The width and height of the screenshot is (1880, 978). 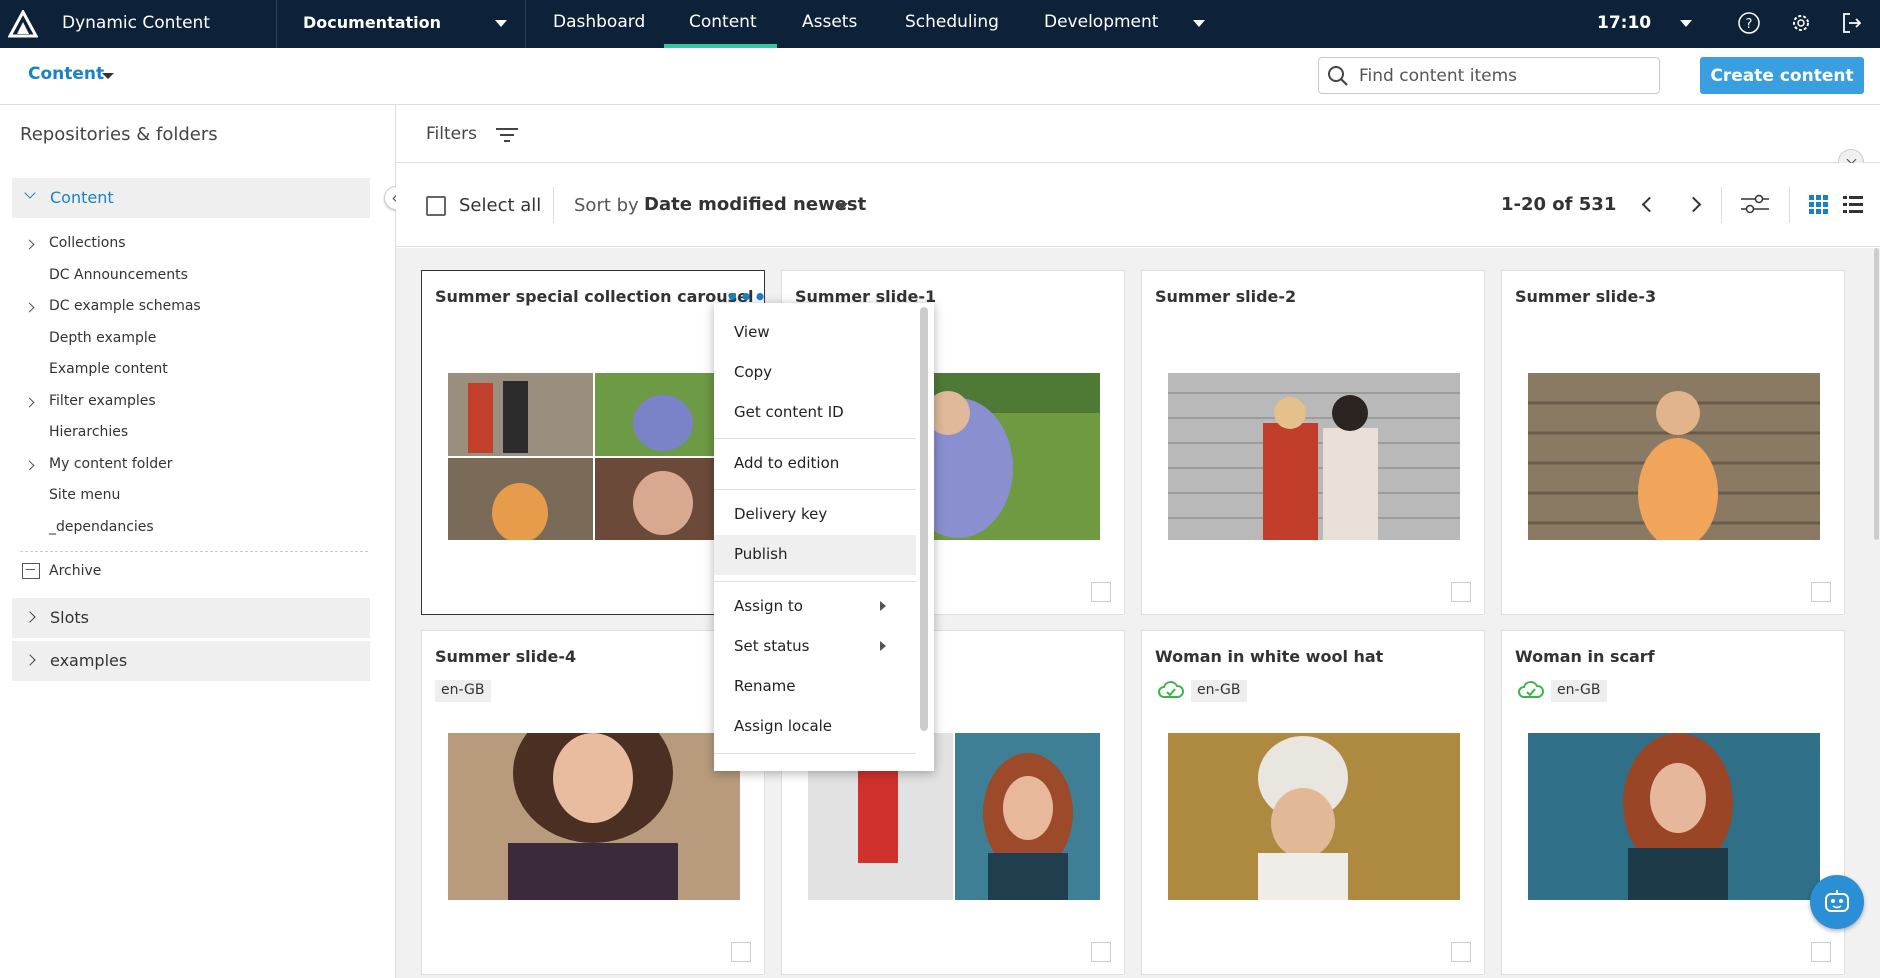 I want to click on tab-scheduling: Scheduling, so click(x=952, y=22).